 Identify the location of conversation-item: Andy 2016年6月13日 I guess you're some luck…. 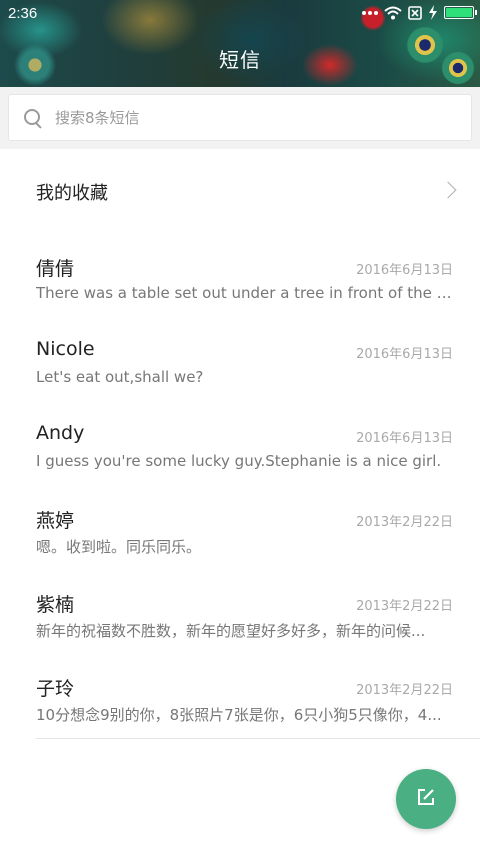
(240, 444).